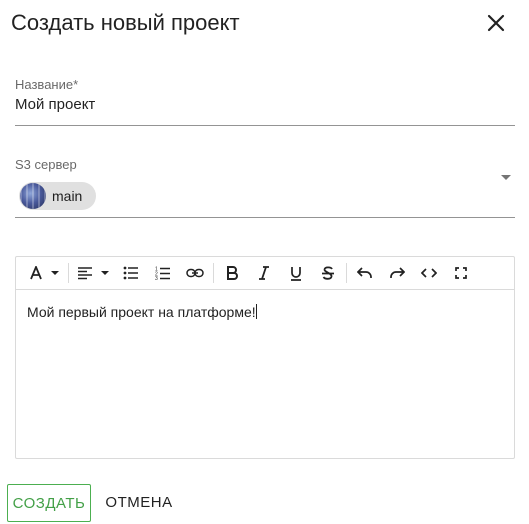  What do you see at coordinates (139, 502) in the screenshot?
I see `cancel-button: Отмена` at bounding box center [139, 502].